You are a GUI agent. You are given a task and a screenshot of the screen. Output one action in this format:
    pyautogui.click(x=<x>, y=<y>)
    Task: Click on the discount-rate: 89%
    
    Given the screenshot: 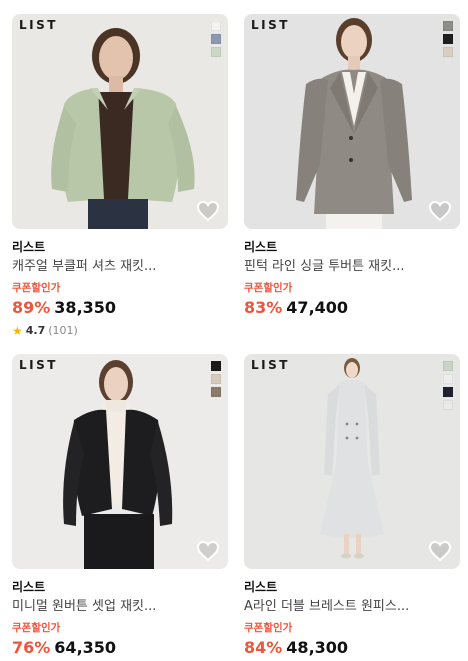 What is the action you would take?
    pyautogui.click(x=31, y=307)
    